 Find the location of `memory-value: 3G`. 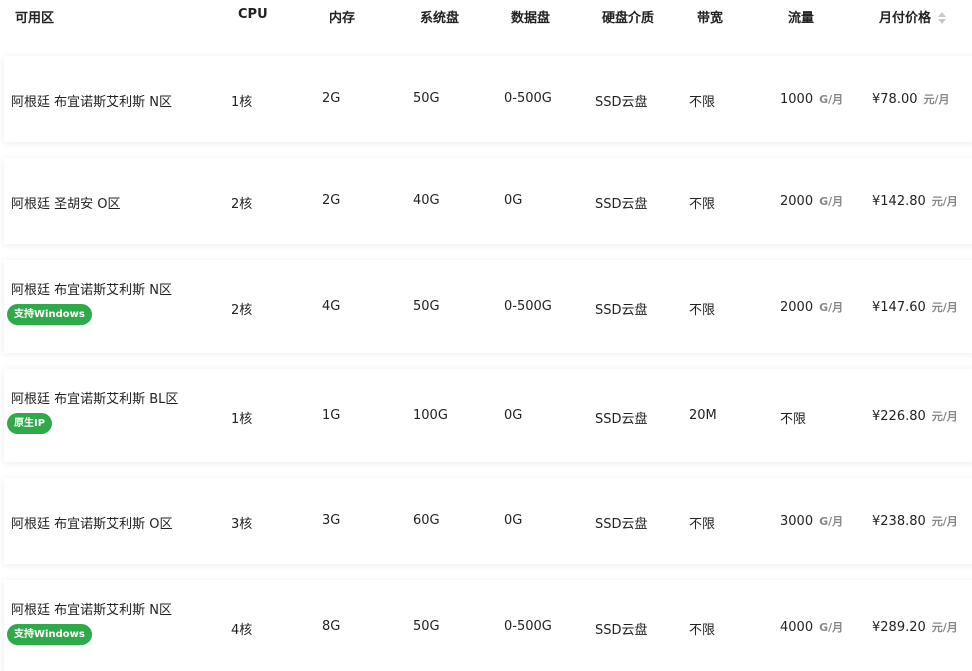

memory-value: 3G is located at coordinates (331, 520).